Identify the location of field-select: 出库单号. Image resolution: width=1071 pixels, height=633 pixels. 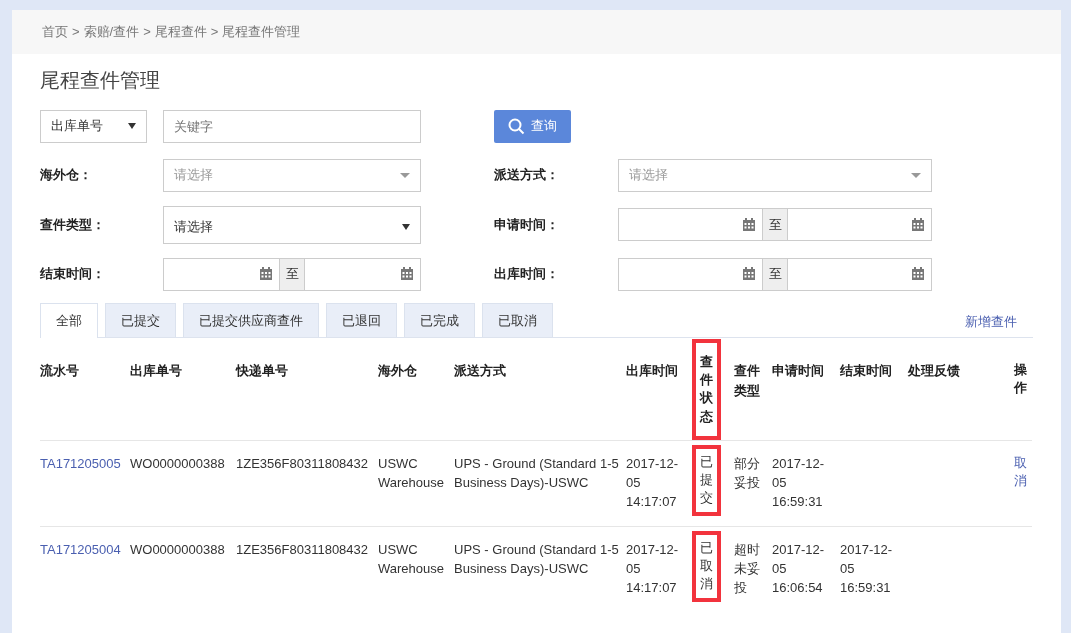
(93, 126).